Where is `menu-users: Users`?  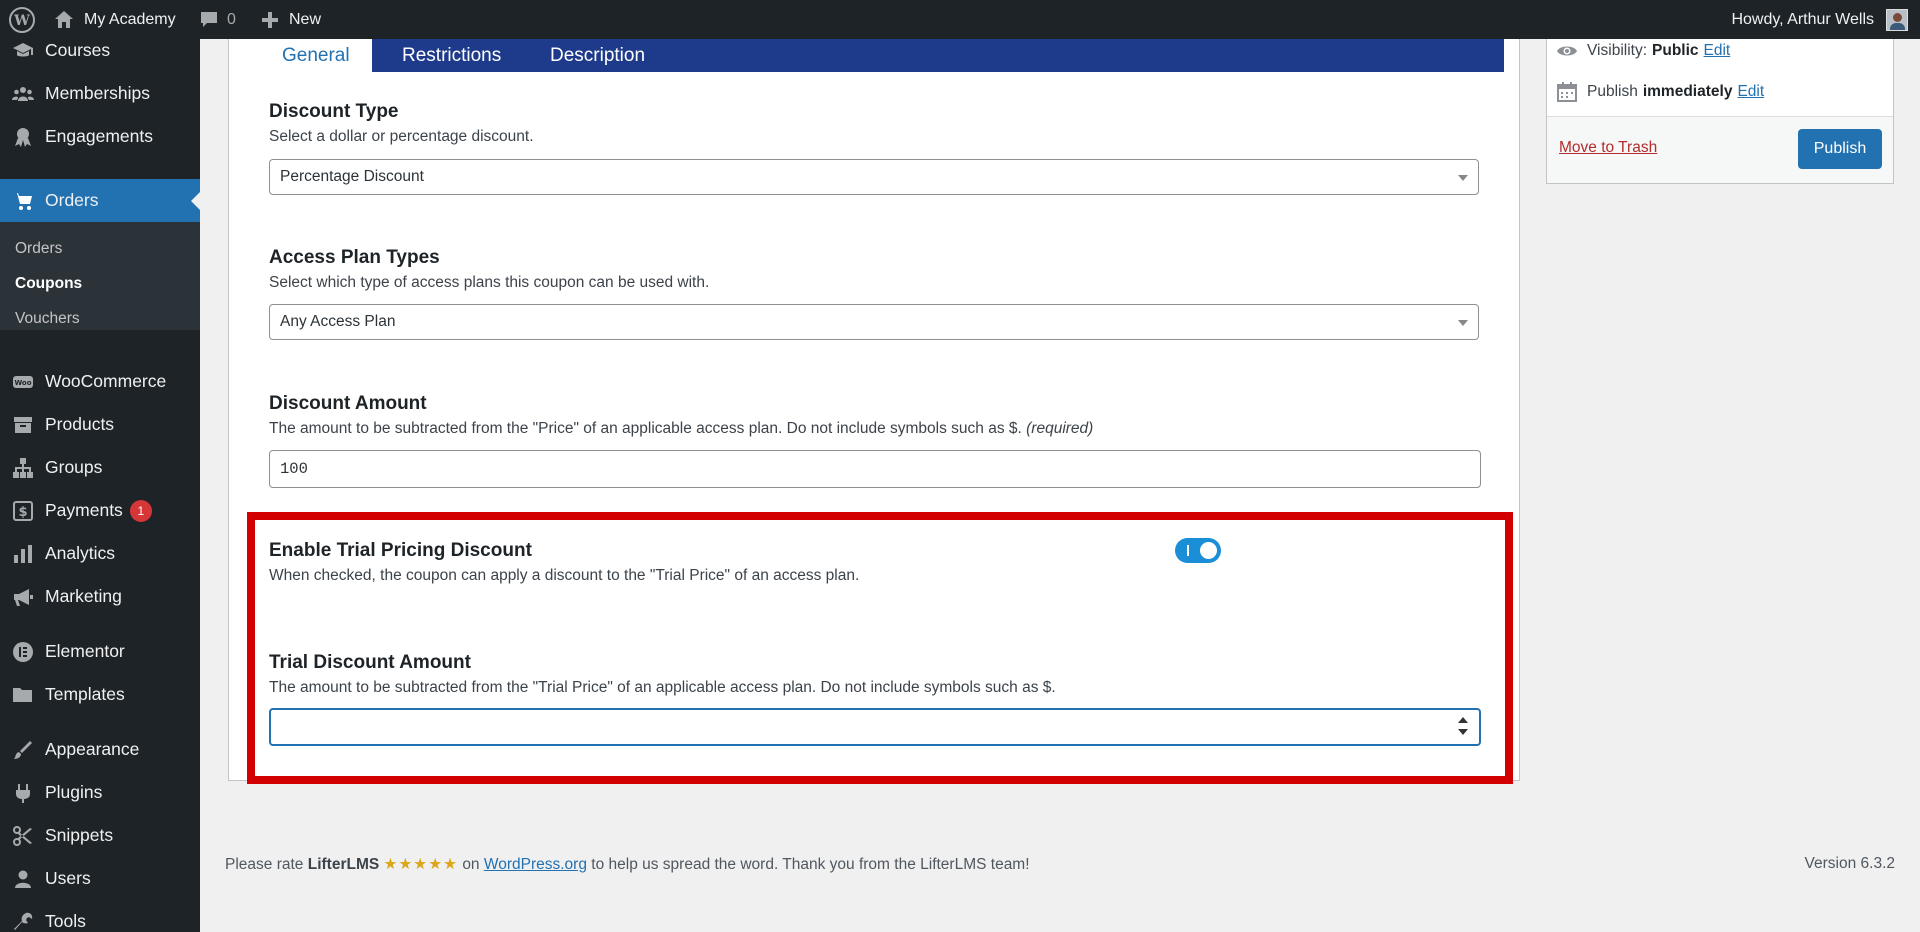 menu-users: Users is located at coordinates (100, 878).